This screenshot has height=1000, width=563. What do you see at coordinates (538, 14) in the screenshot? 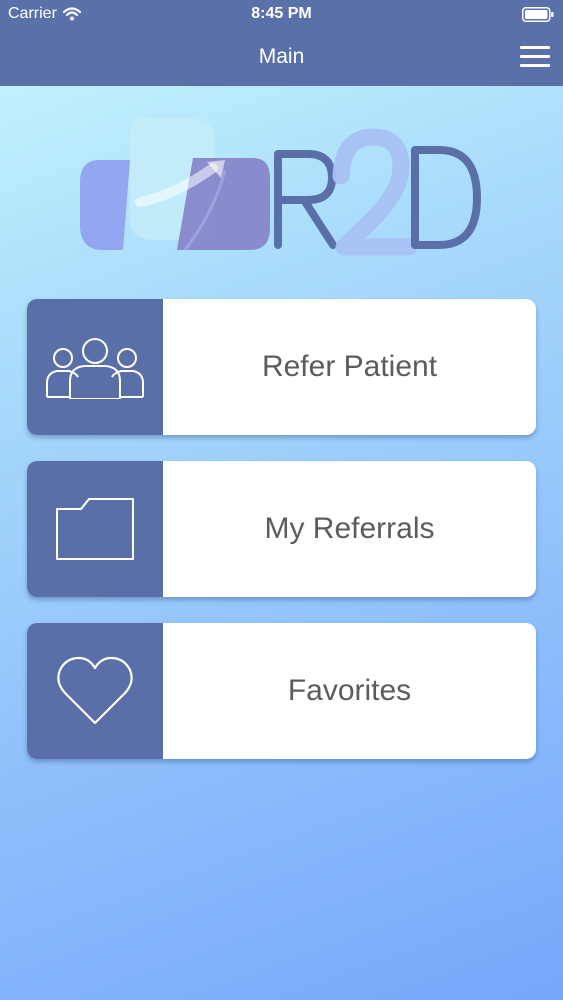
I see `battery-icon` at bounding box center [538, 14].